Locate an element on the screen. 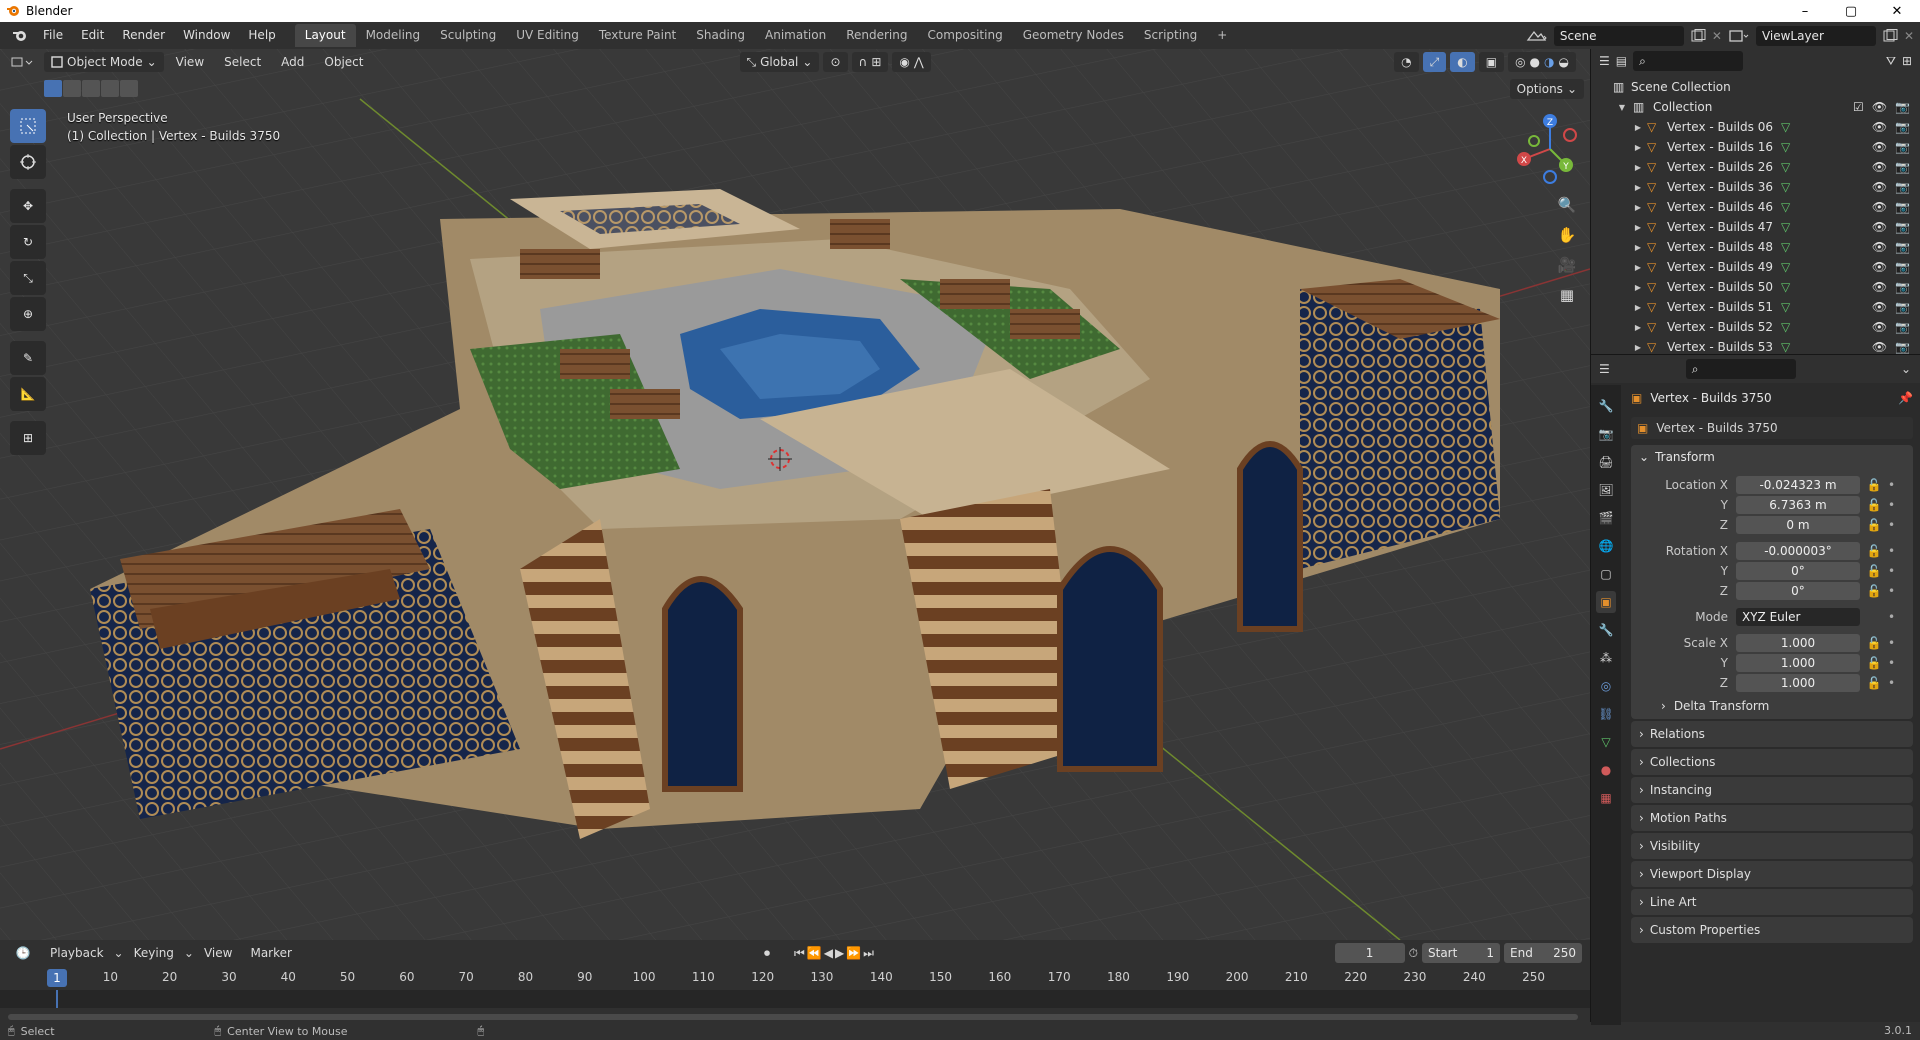  menu-window: Window is located at coordinates (206, 35).